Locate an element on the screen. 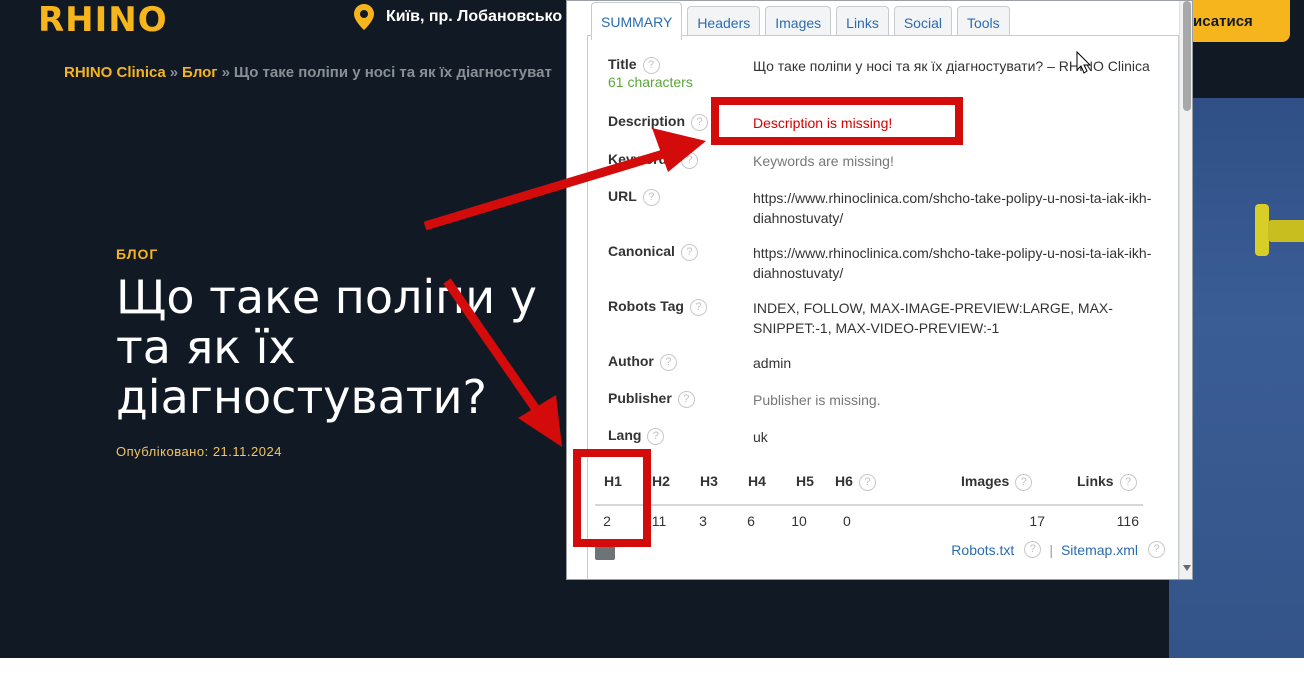  robots-label: Robots Tag is located at coordinates (646, 306).